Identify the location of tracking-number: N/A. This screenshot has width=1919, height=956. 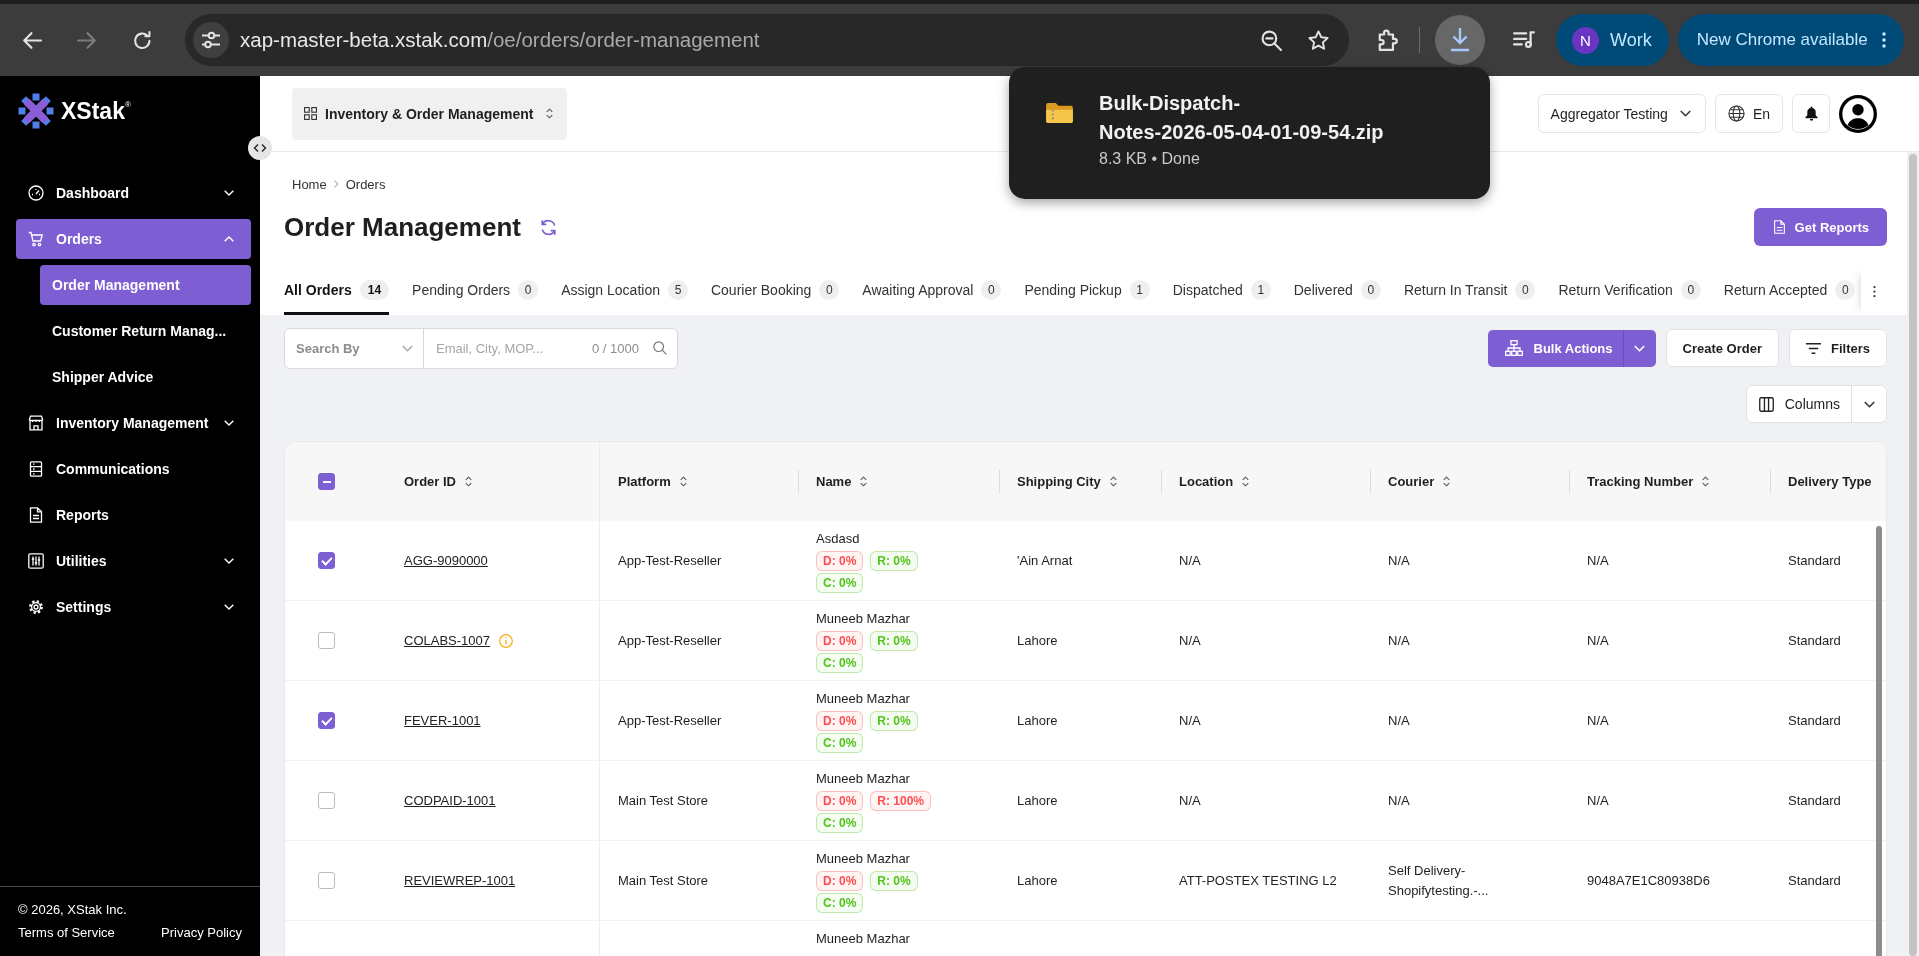
(1598, 640).